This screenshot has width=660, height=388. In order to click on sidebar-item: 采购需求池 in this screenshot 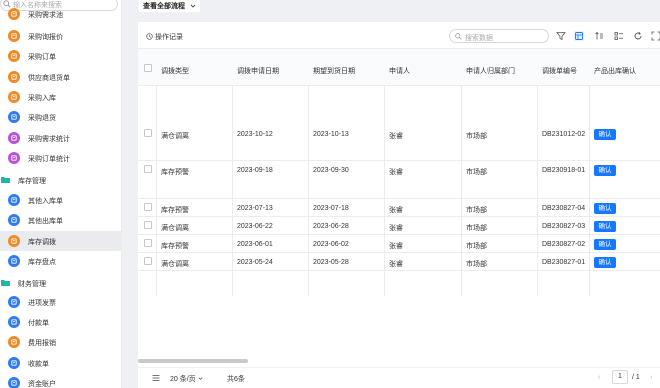, I will do `click(60, 16)`.